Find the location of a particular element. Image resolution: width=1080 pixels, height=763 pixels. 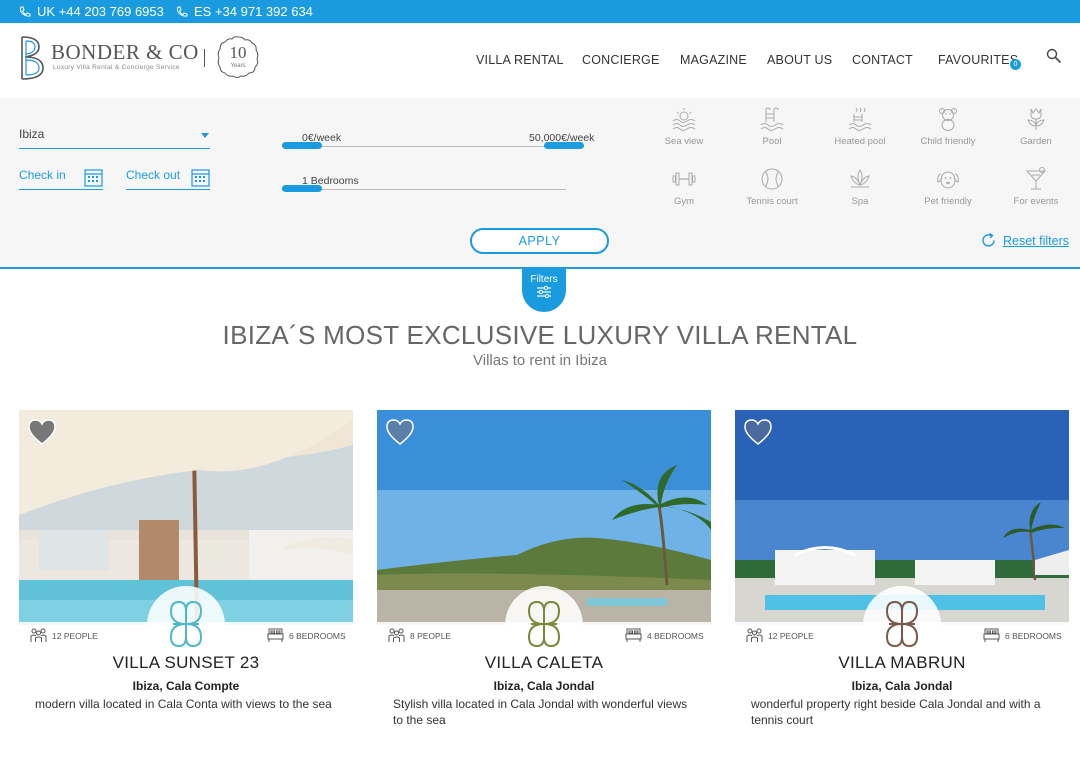

nav-villa-rental: VILLA RENTAL is located at coordinates (520, 60).